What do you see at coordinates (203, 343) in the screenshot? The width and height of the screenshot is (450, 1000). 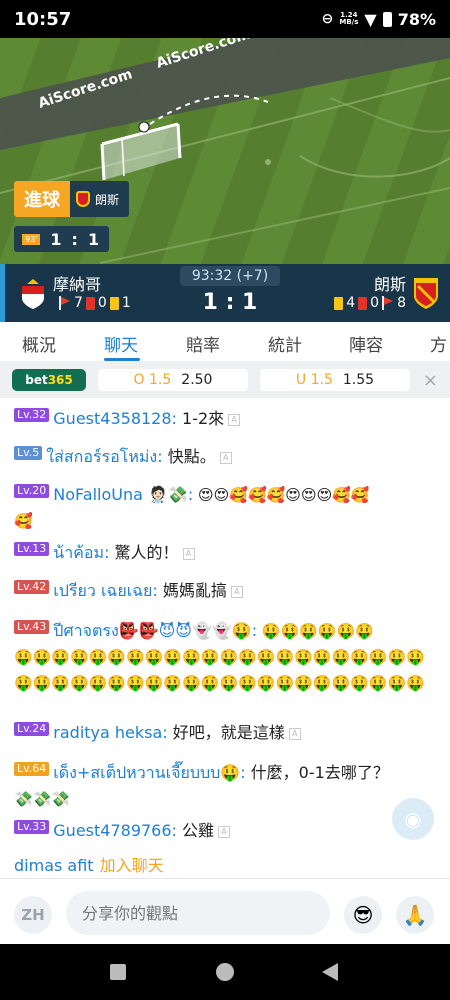 I see `tab-odds: 賠率` at bounding box center [203, 343].